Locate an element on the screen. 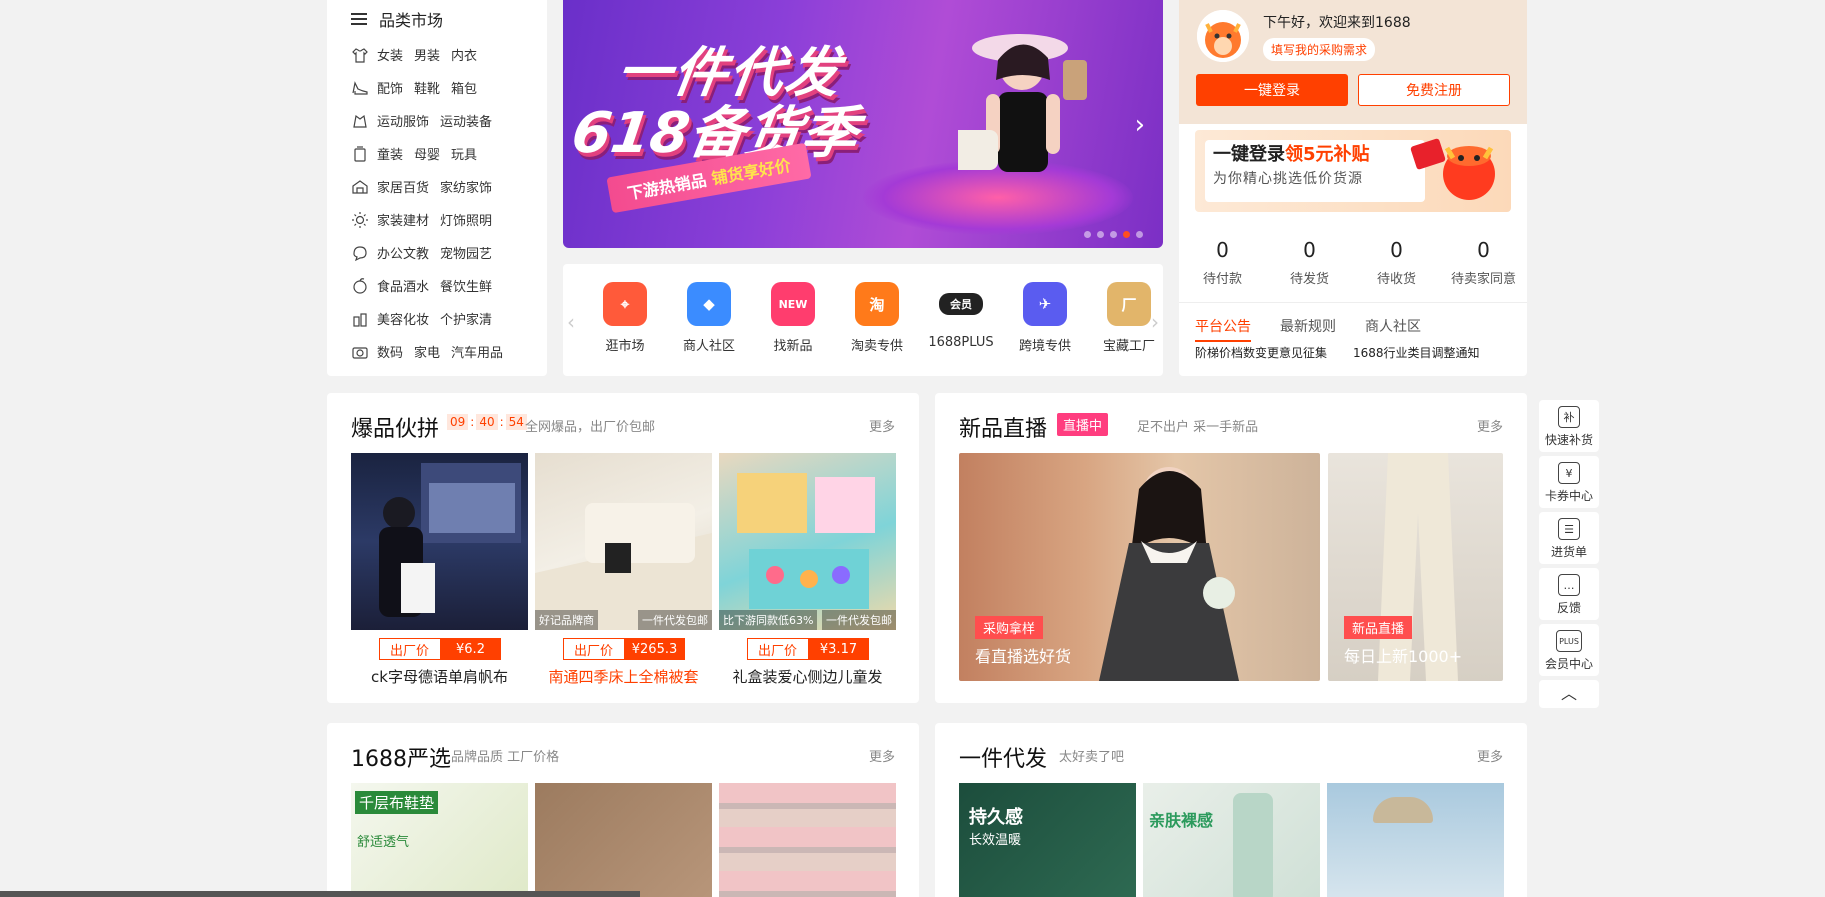 Image resolution: width=1825 pixels, height=897 pixels. category-link: 餐饮生鲜 is located at coordinates (466, 285).